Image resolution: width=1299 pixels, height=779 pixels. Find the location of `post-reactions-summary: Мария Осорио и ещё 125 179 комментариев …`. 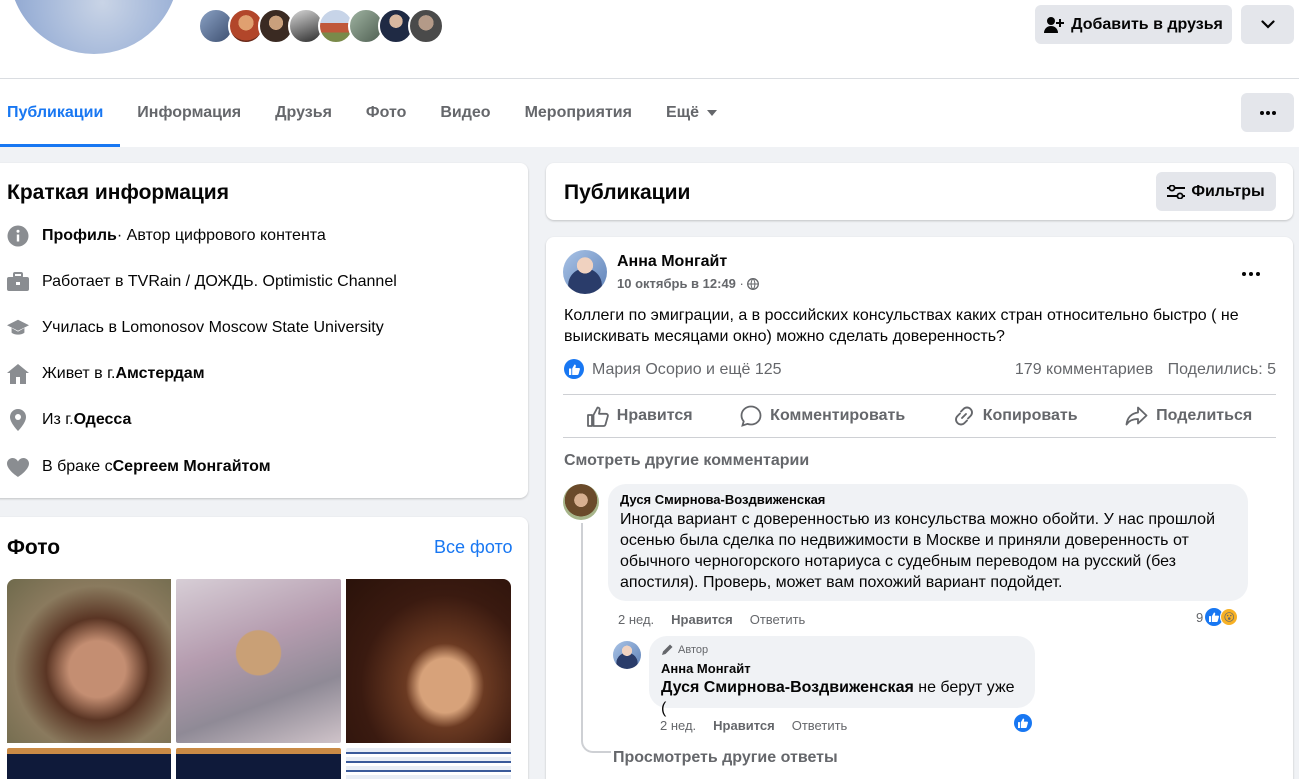

post-reactions-summary: Мария Осорио и ещё 125 179 комментариев … is located at coordinates (920, 371).